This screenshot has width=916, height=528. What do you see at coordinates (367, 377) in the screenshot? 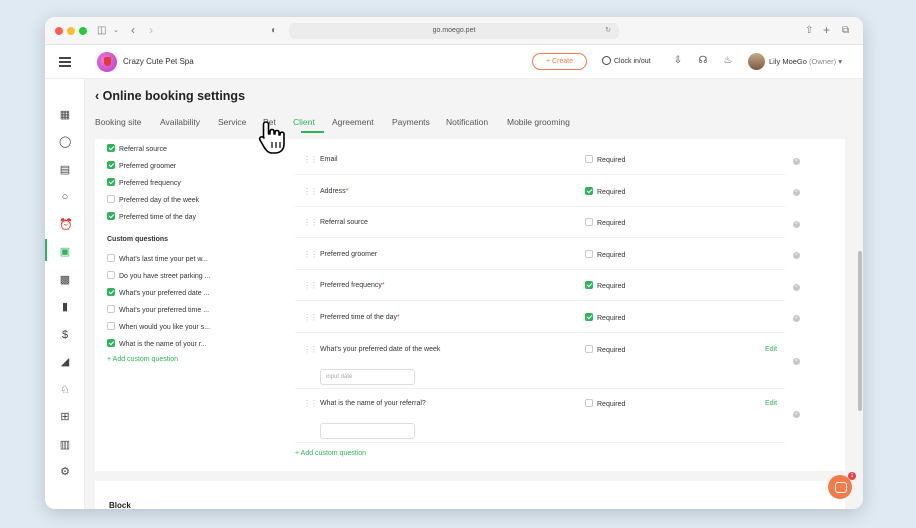
I see `answer-input: input date` at bounding box center [367, 377].